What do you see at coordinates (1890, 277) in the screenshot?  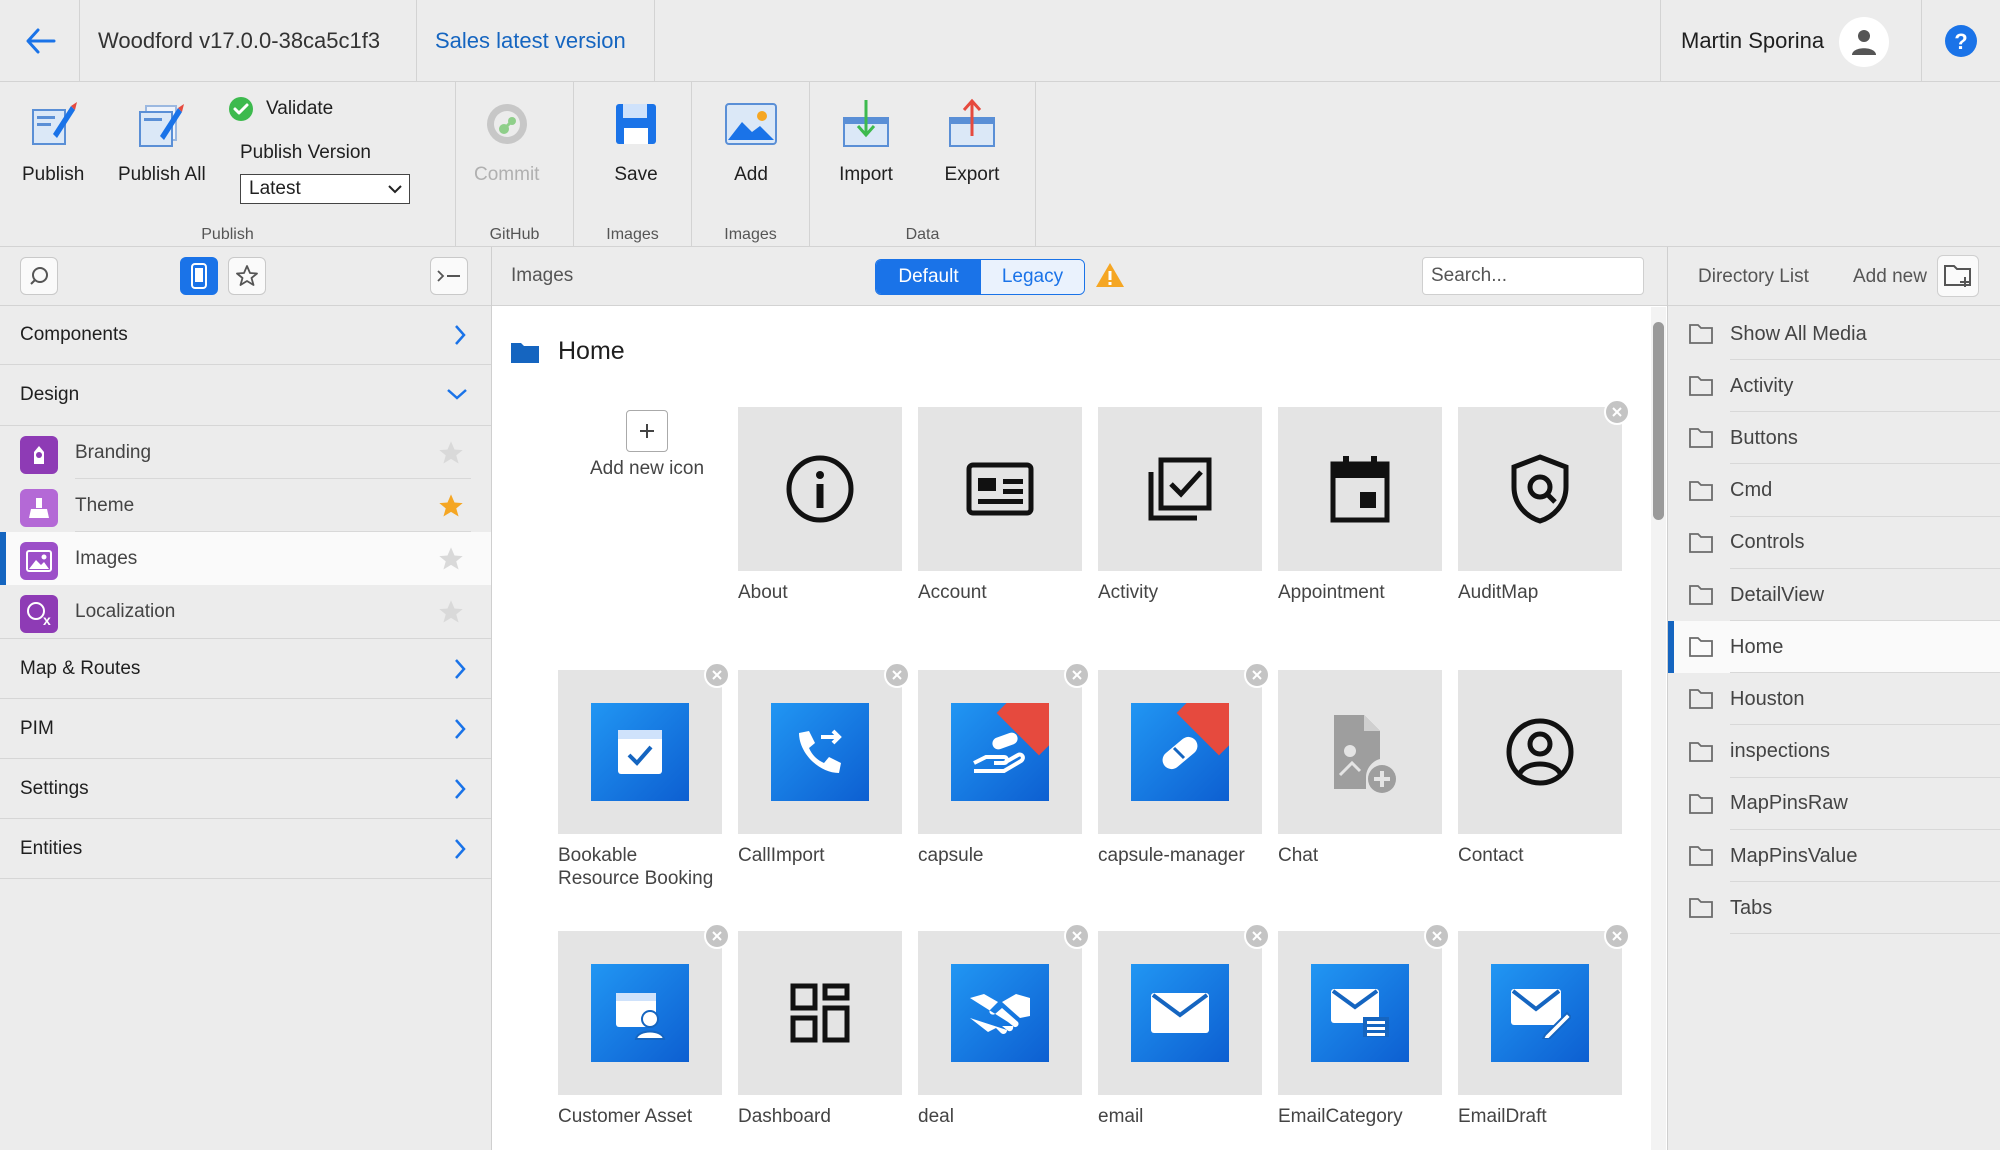 I see `add-new-label: Add new` at bounding box center [1890, 277].